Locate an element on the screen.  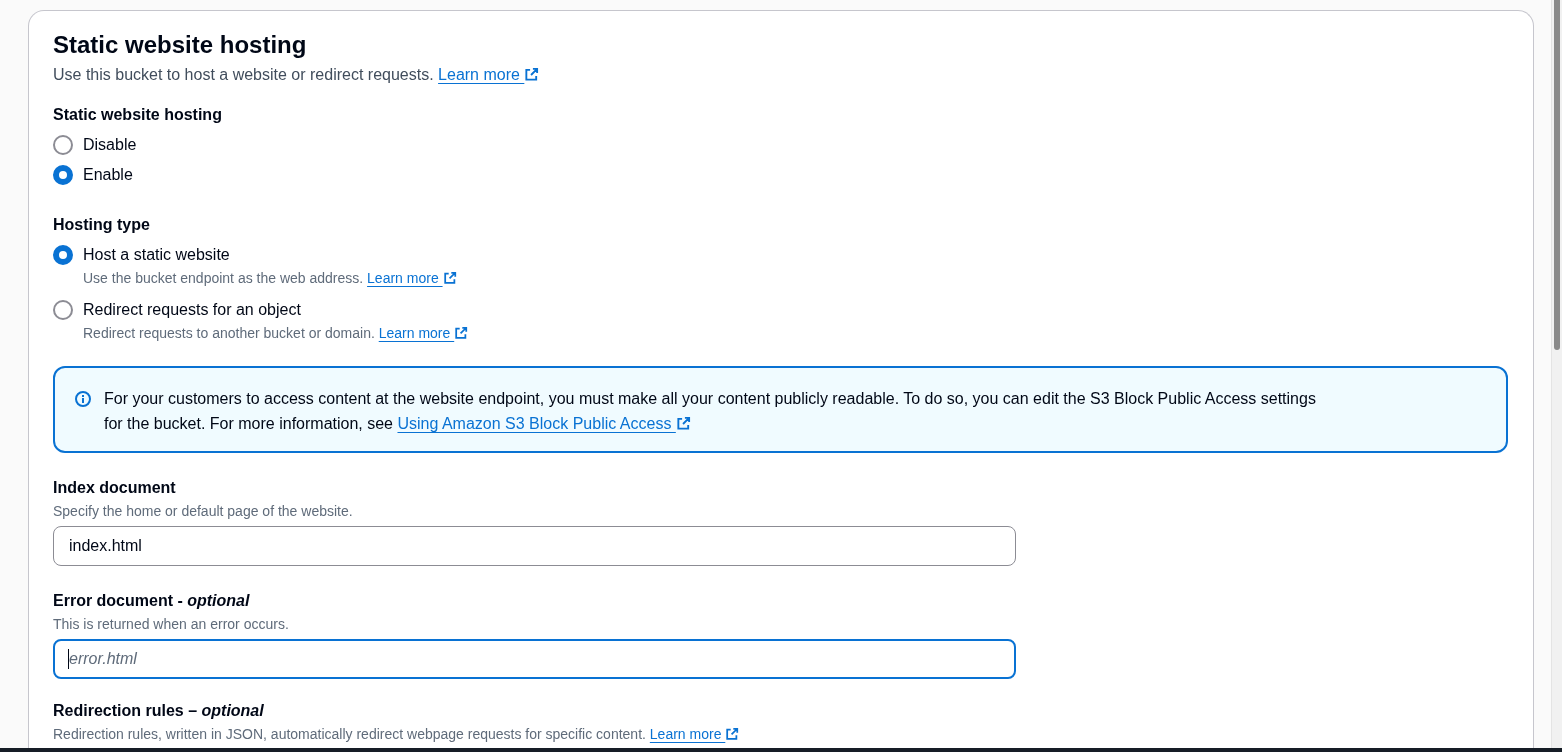
radio-label: Redirect requests for an object is located at coordinates (192, 310).